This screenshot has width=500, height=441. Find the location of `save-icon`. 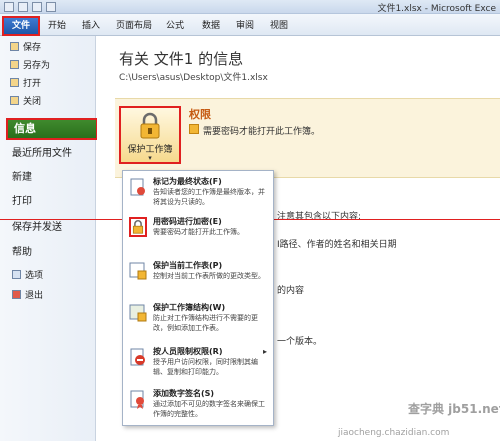

save-icon is located at coordinates (14, 46).